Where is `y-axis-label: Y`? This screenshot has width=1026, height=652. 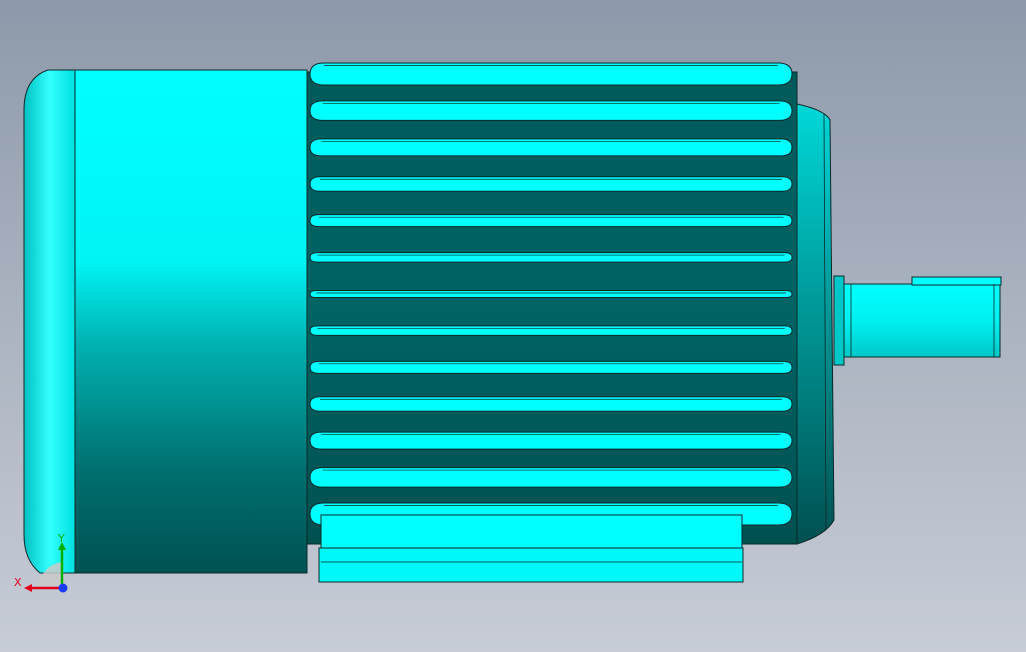
y-axis-label: Y is located at coordinates (61, 538).